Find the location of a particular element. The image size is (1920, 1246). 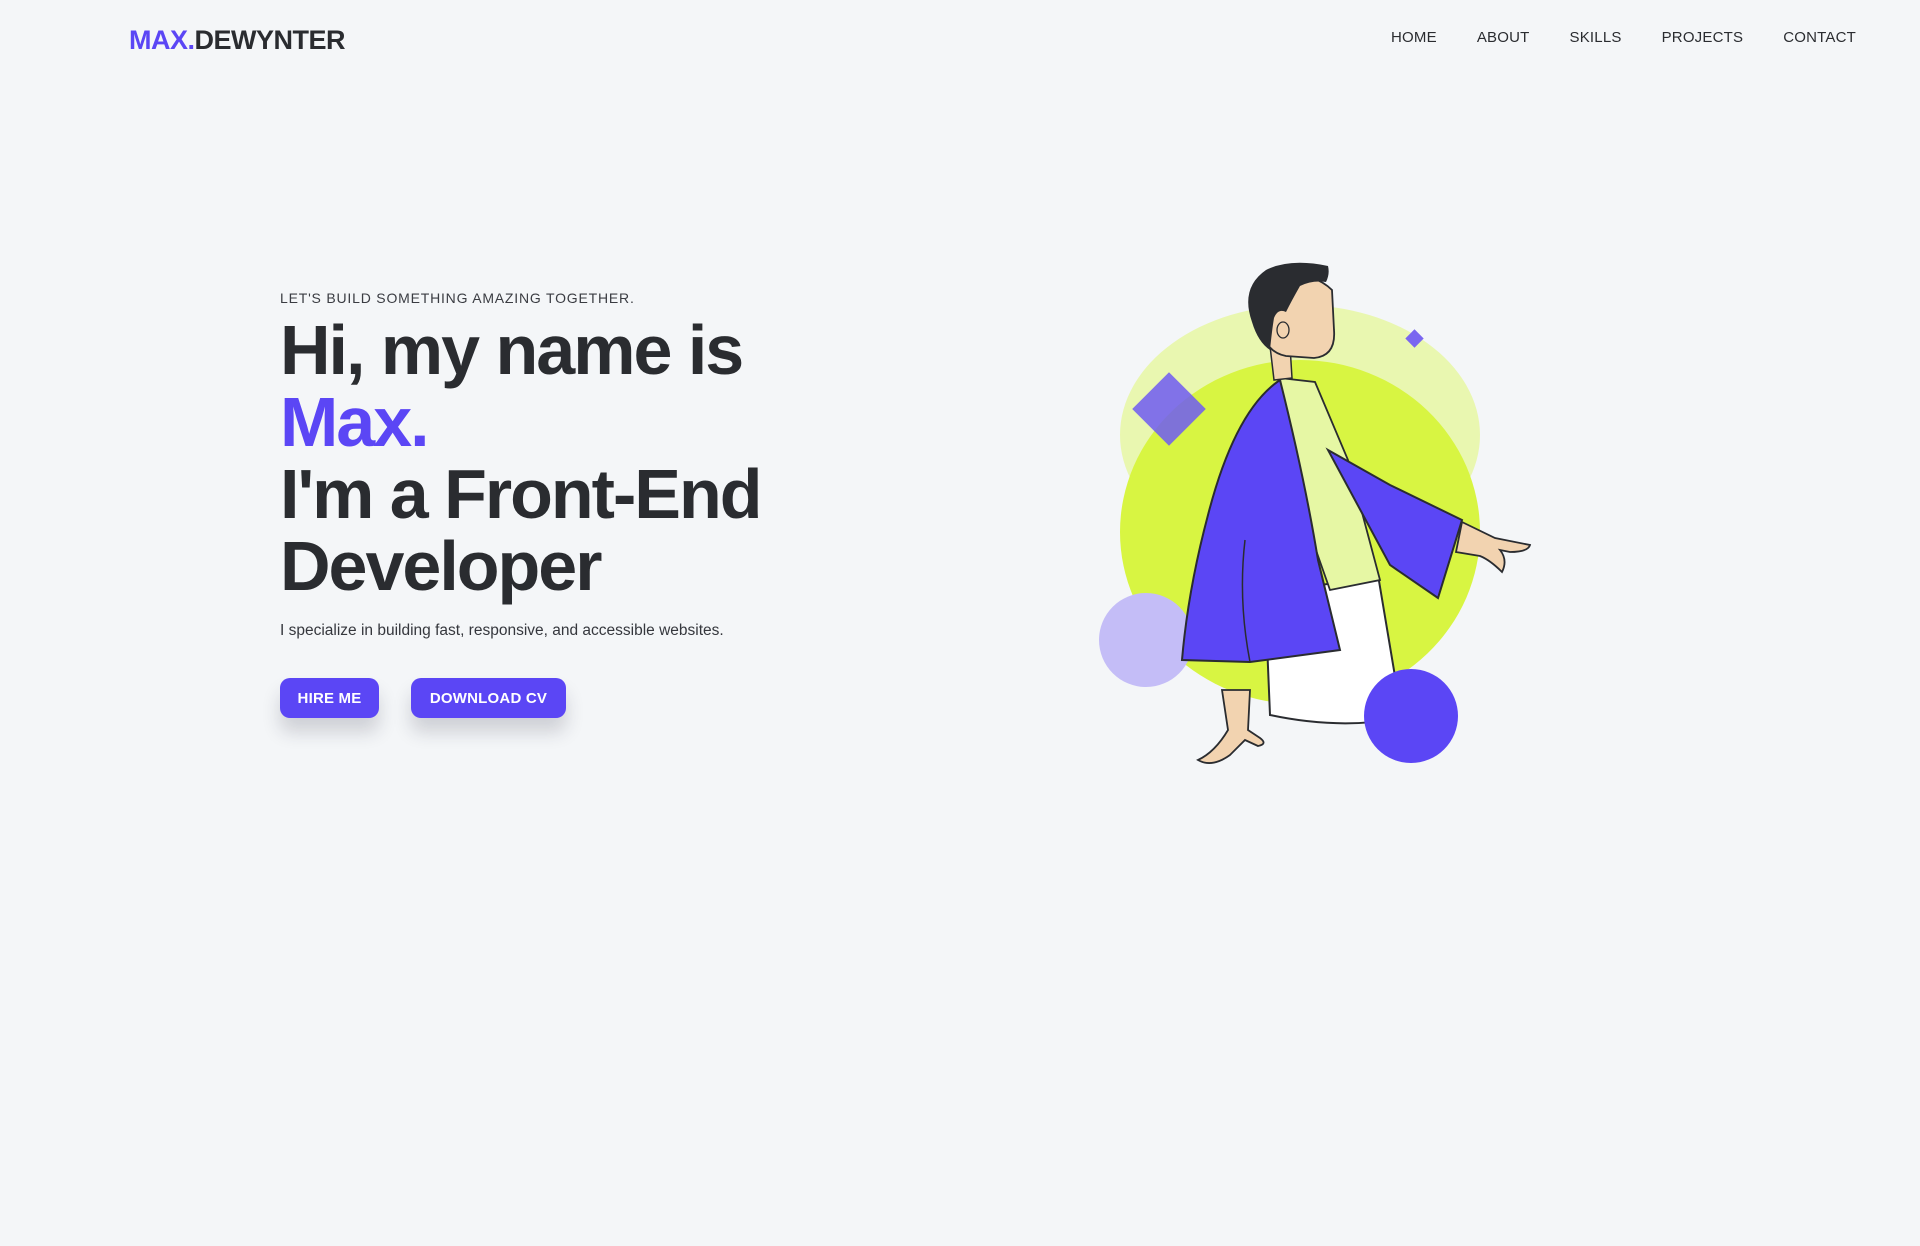

character-foot is located at coordinates (1230, 726).